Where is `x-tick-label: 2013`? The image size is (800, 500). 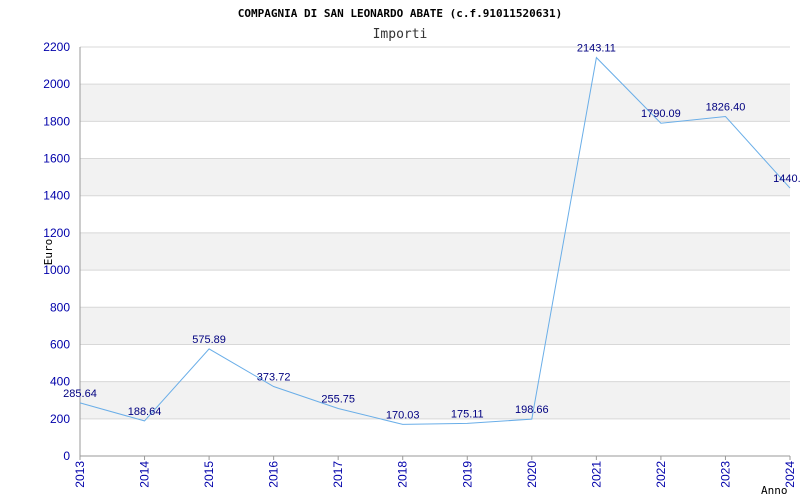 x-tick-label: 2013 is located at coordinates (80, 474).